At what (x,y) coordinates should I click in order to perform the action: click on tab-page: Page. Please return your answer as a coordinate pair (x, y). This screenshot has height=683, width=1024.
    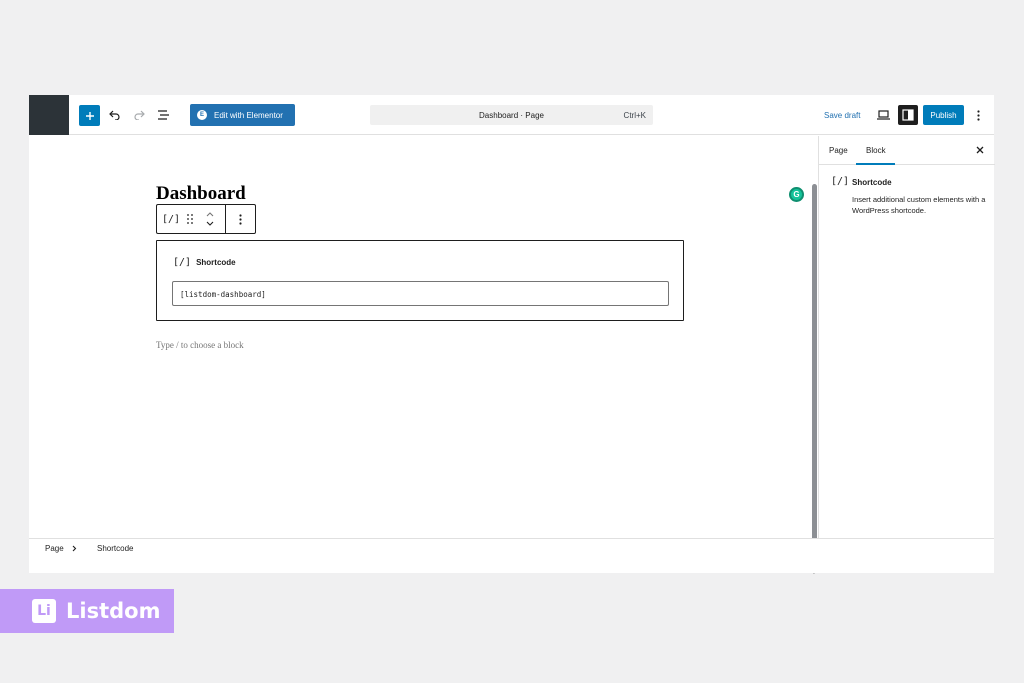
    Looking at the image, I should click on (838, 150).